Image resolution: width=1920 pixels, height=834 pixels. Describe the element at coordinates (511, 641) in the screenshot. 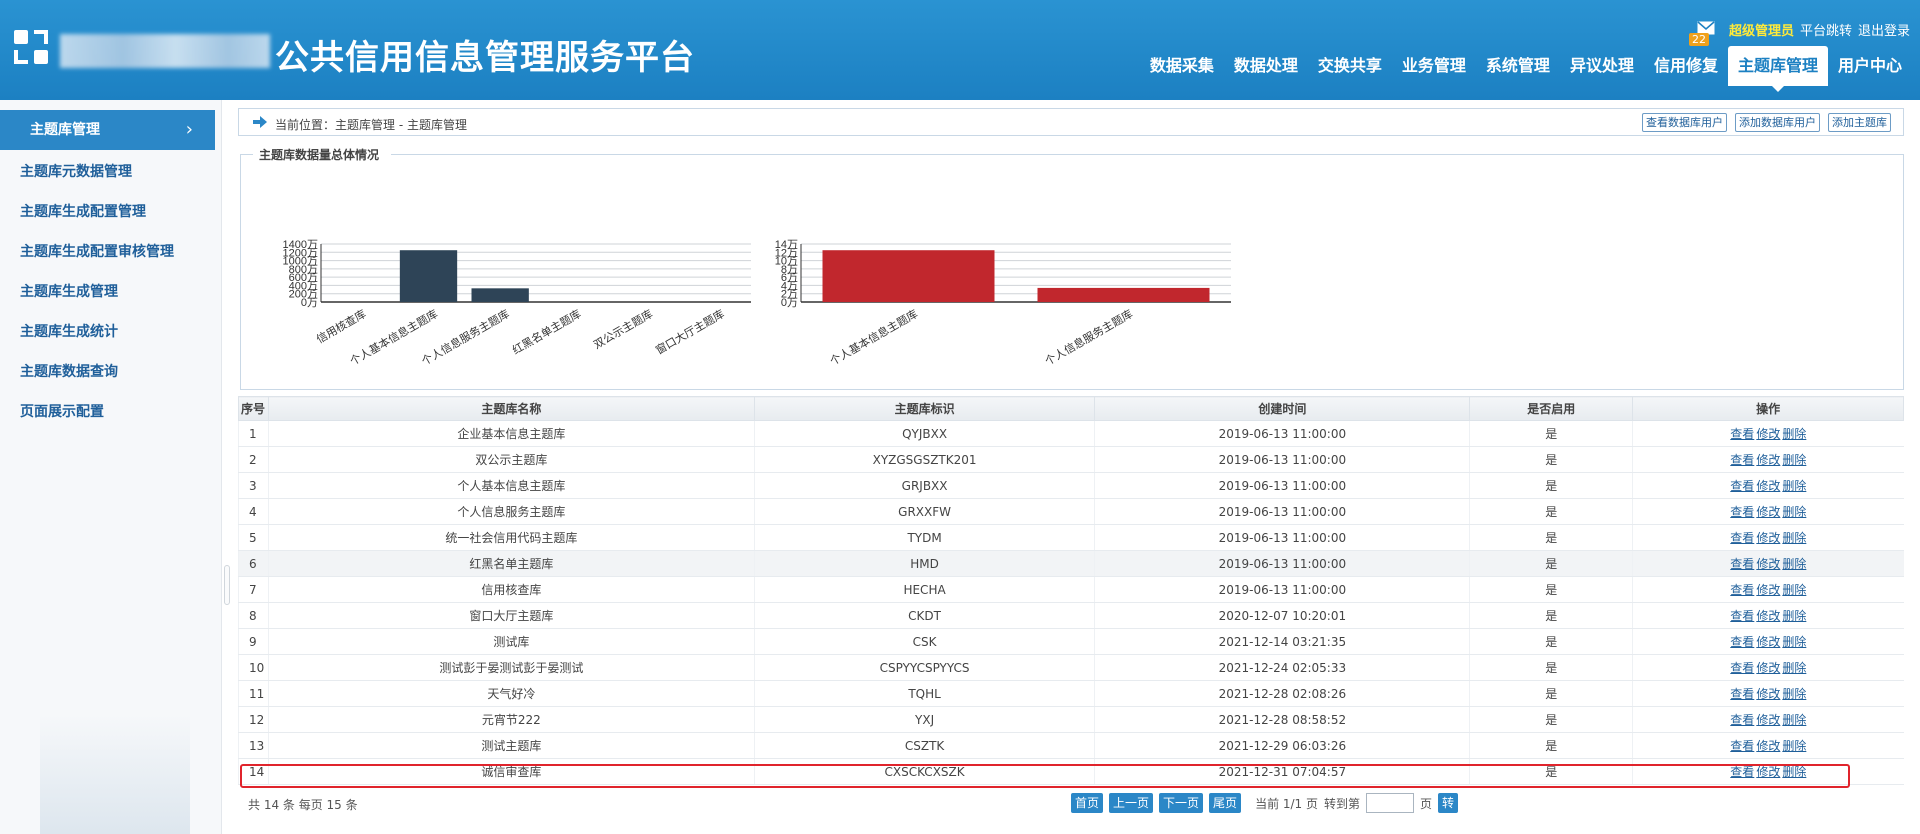

I see `cell-name: 测试库` at that location.